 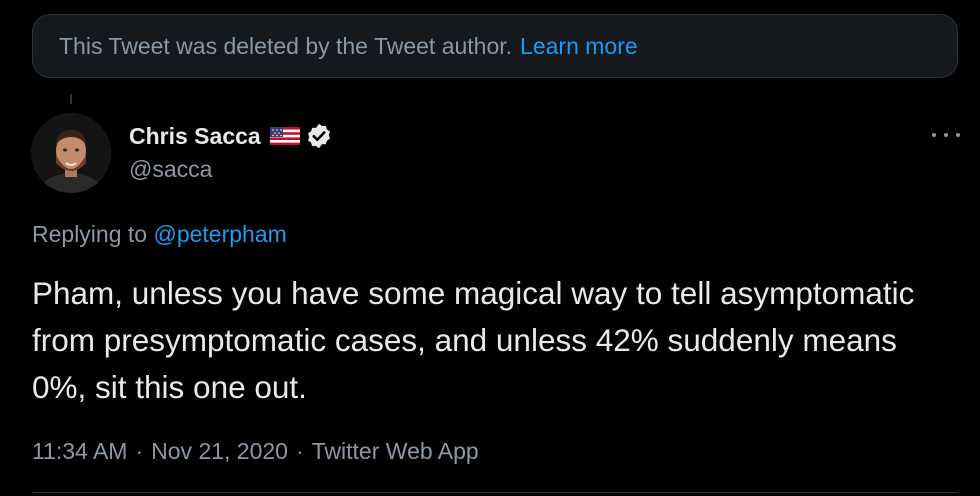 What do you see at coordinates (579, 46) in the screenshot?
I see `learn-more-link: Learn more` at bounding box center [579, 46].